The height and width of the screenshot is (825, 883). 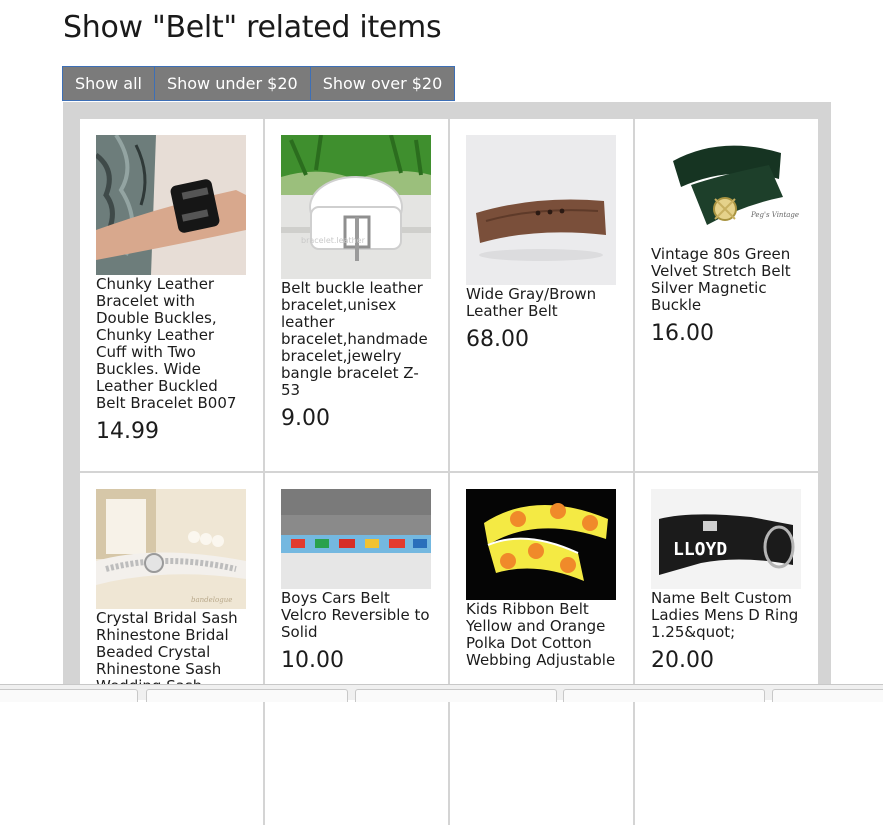 I want to click on product-card: Wide Gray/Brown Leather Belt 68.00, so click(x=541, y=295).